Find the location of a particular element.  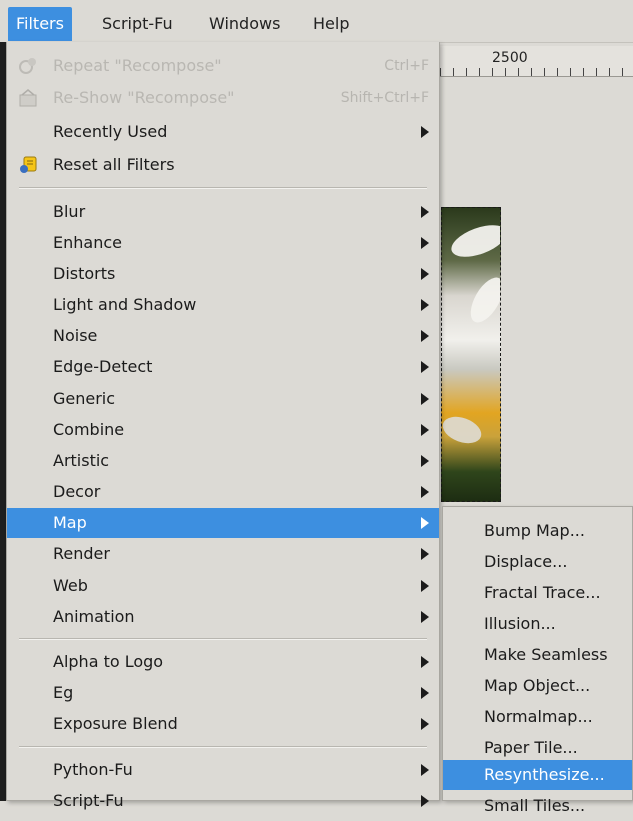

menu-item-label: Exposure Blend is located at coordinates (115, 723).